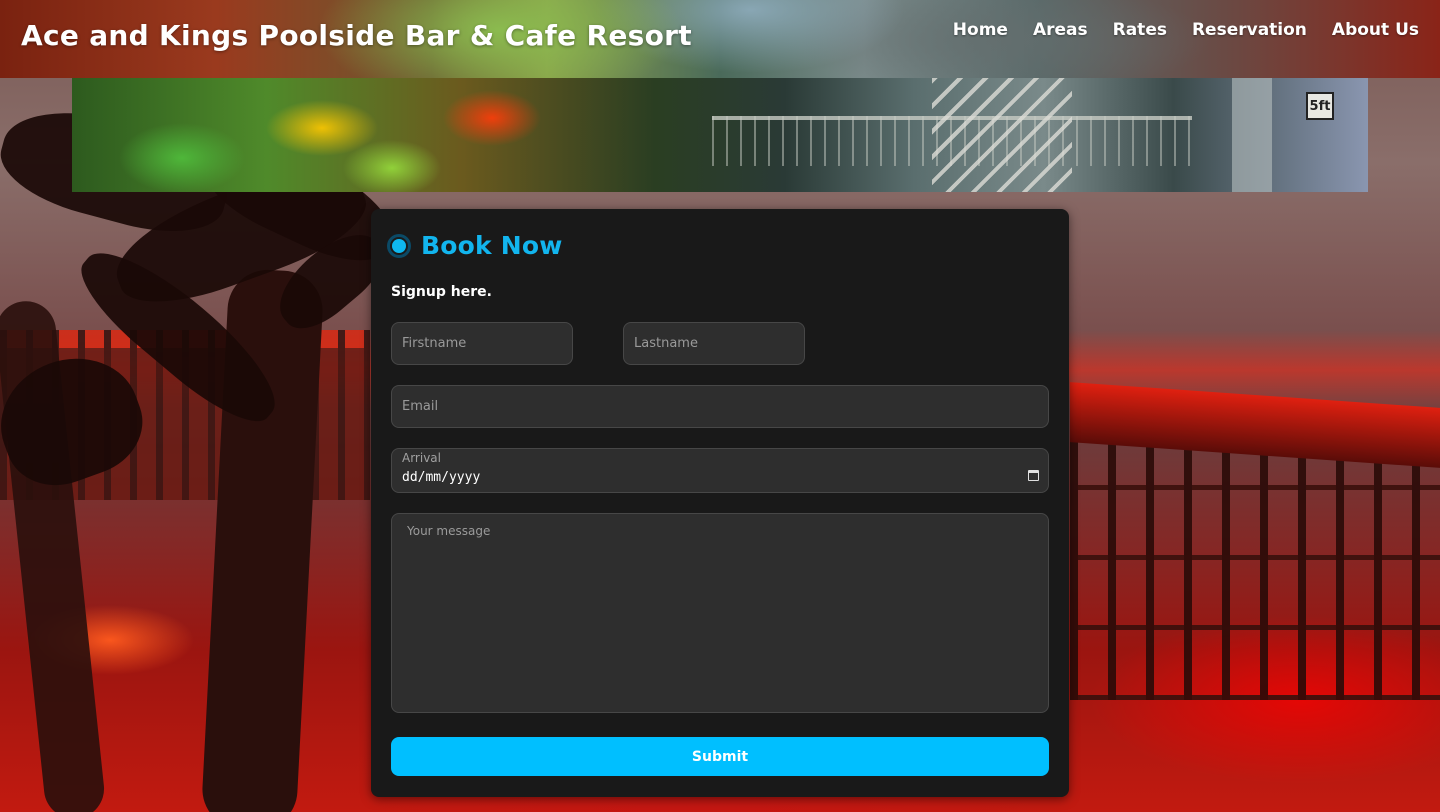  What do you see at coordinates (1033, 475) in the screenshot?
I see `calendar-icon` at bounding box center [1033, 475].